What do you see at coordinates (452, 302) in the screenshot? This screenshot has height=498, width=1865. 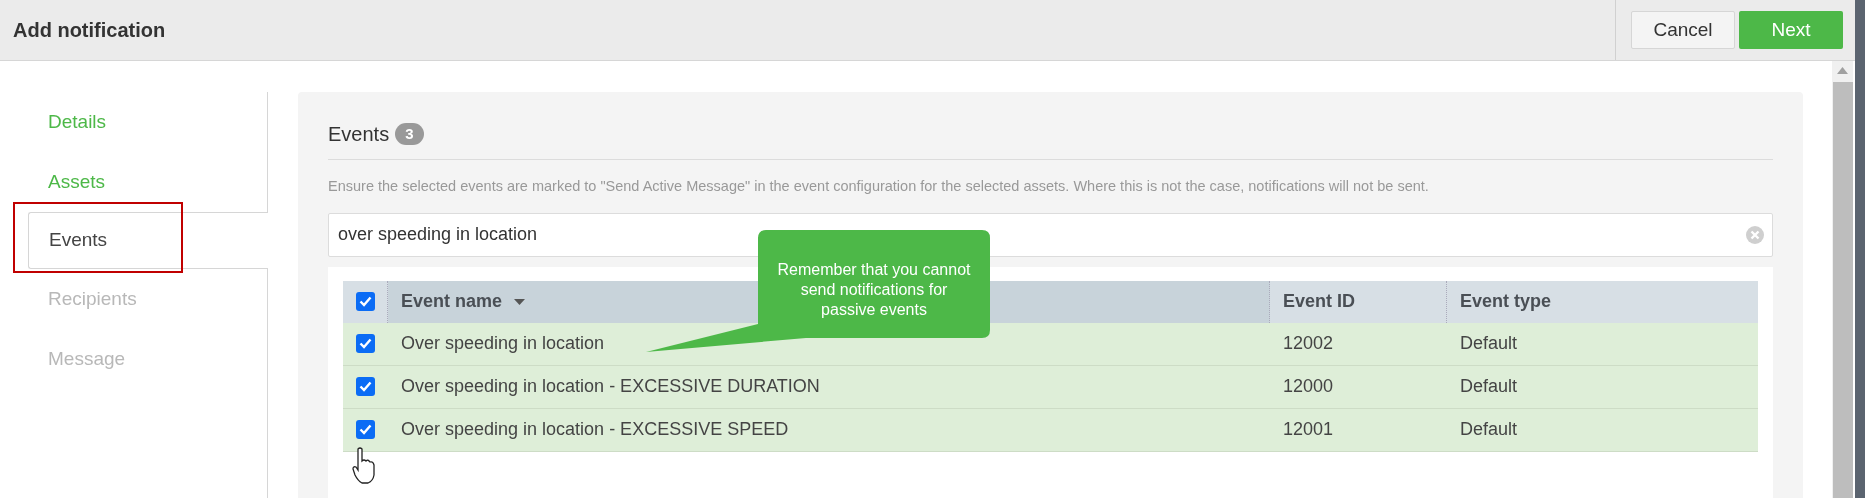 I see `column-label: Event name` at bounding box center [452, 302].